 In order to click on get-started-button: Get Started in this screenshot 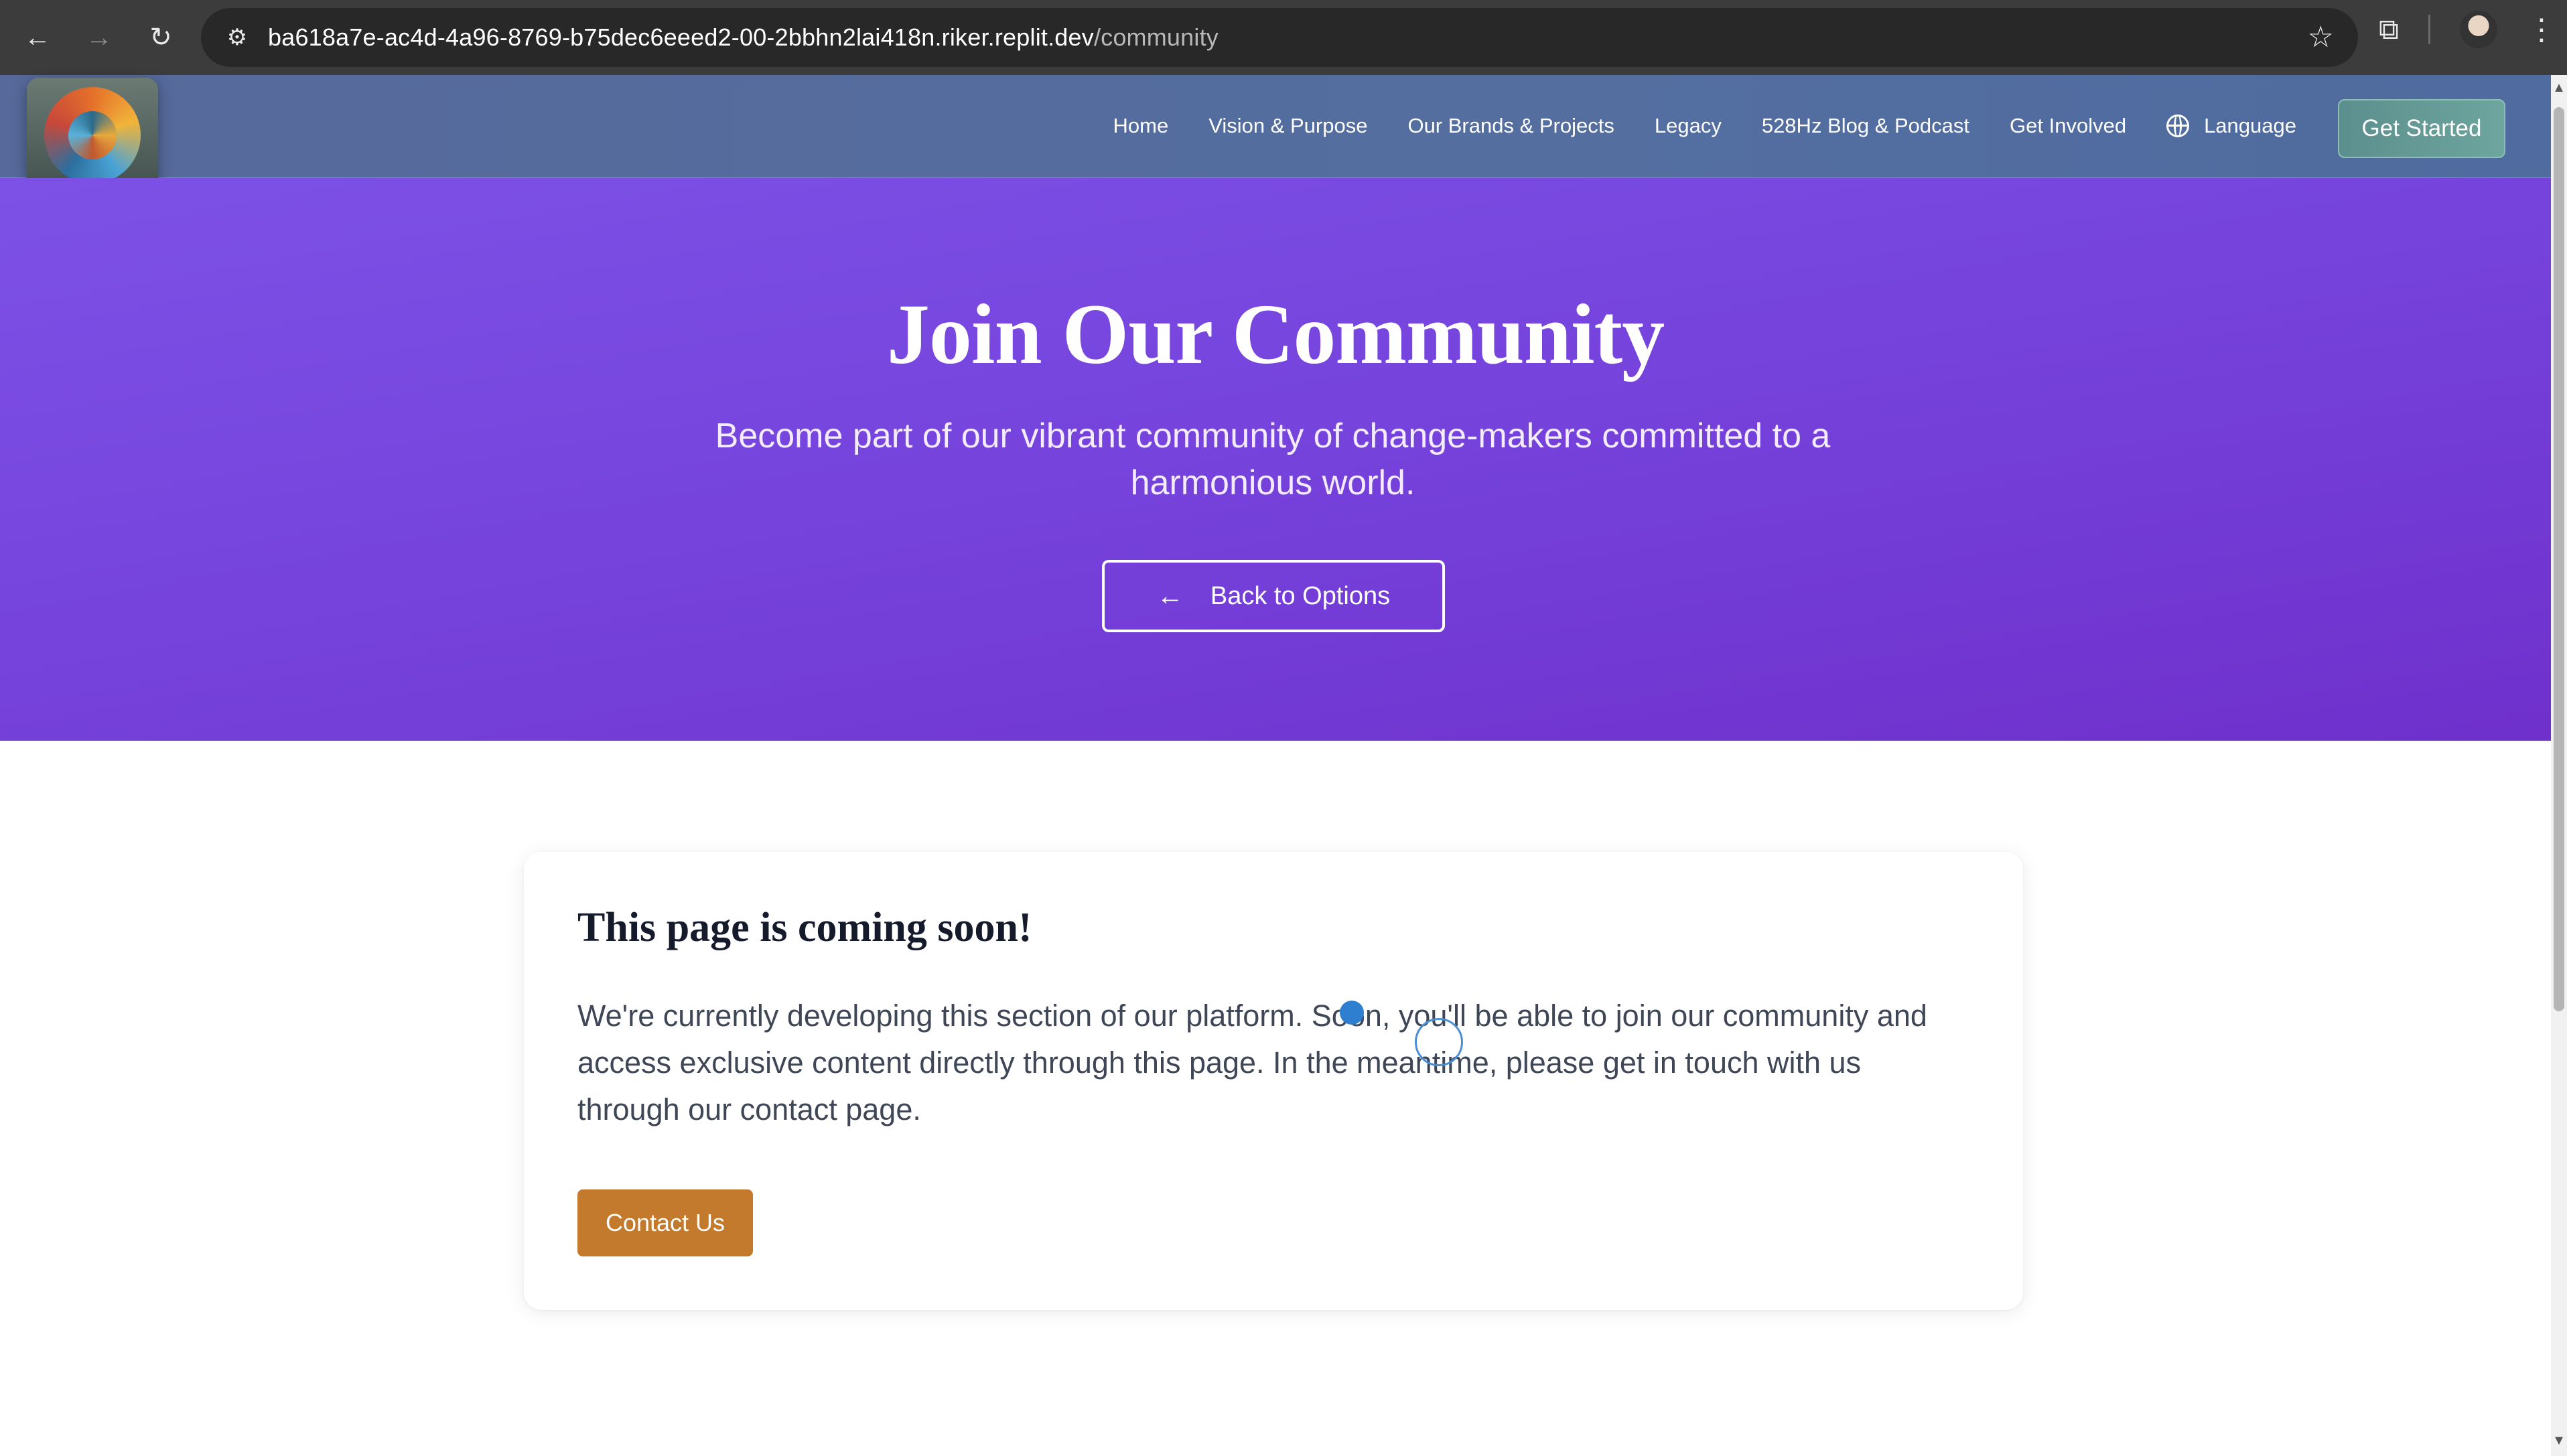, I will do `click(2421, 128)`.